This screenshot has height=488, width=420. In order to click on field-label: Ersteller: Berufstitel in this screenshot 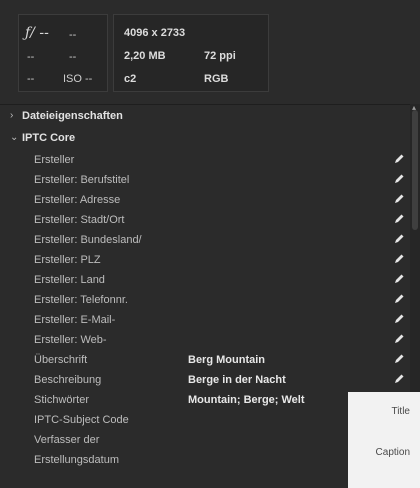, I will do `click(82, 180)`.